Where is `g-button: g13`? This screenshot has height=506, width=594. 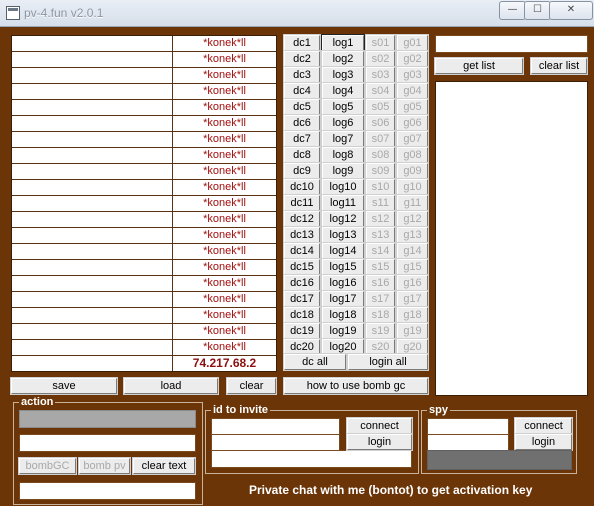
g-button: g13 is located at coordinates (412, 235).